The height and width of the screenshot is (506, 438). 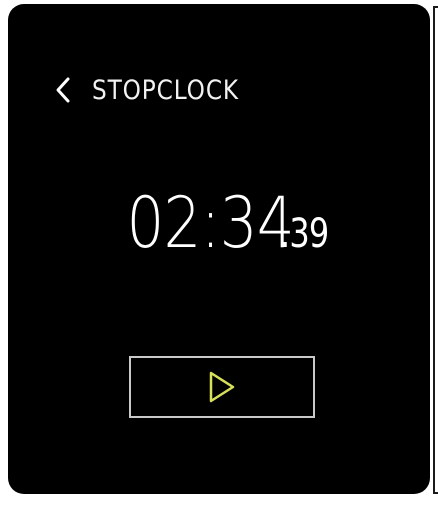 I want to click on play-icon, so click(x=222, y=387).